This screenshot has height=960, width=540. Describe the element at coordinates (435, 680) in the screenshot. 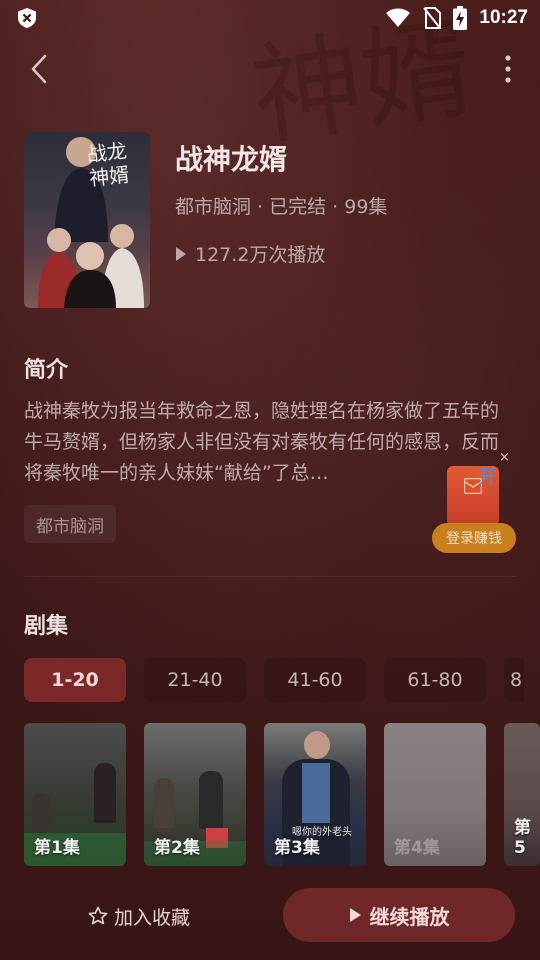

I see `range-tab-61-80: 61-80` at that location.